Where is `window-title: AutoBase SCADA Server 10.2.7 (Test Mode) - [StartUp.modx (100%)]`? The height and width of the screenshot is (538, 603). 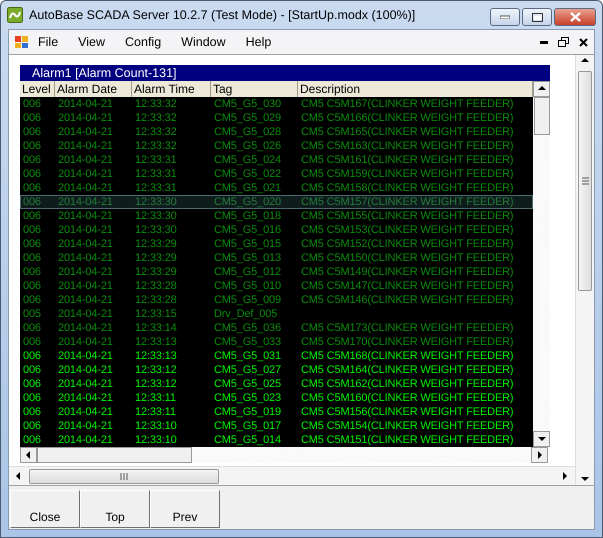 window-title: AutoBase SCADA Server 10.2.7 (Test Mode) - [StartUp.modx (100%)] is located at coordinates (222, 15).